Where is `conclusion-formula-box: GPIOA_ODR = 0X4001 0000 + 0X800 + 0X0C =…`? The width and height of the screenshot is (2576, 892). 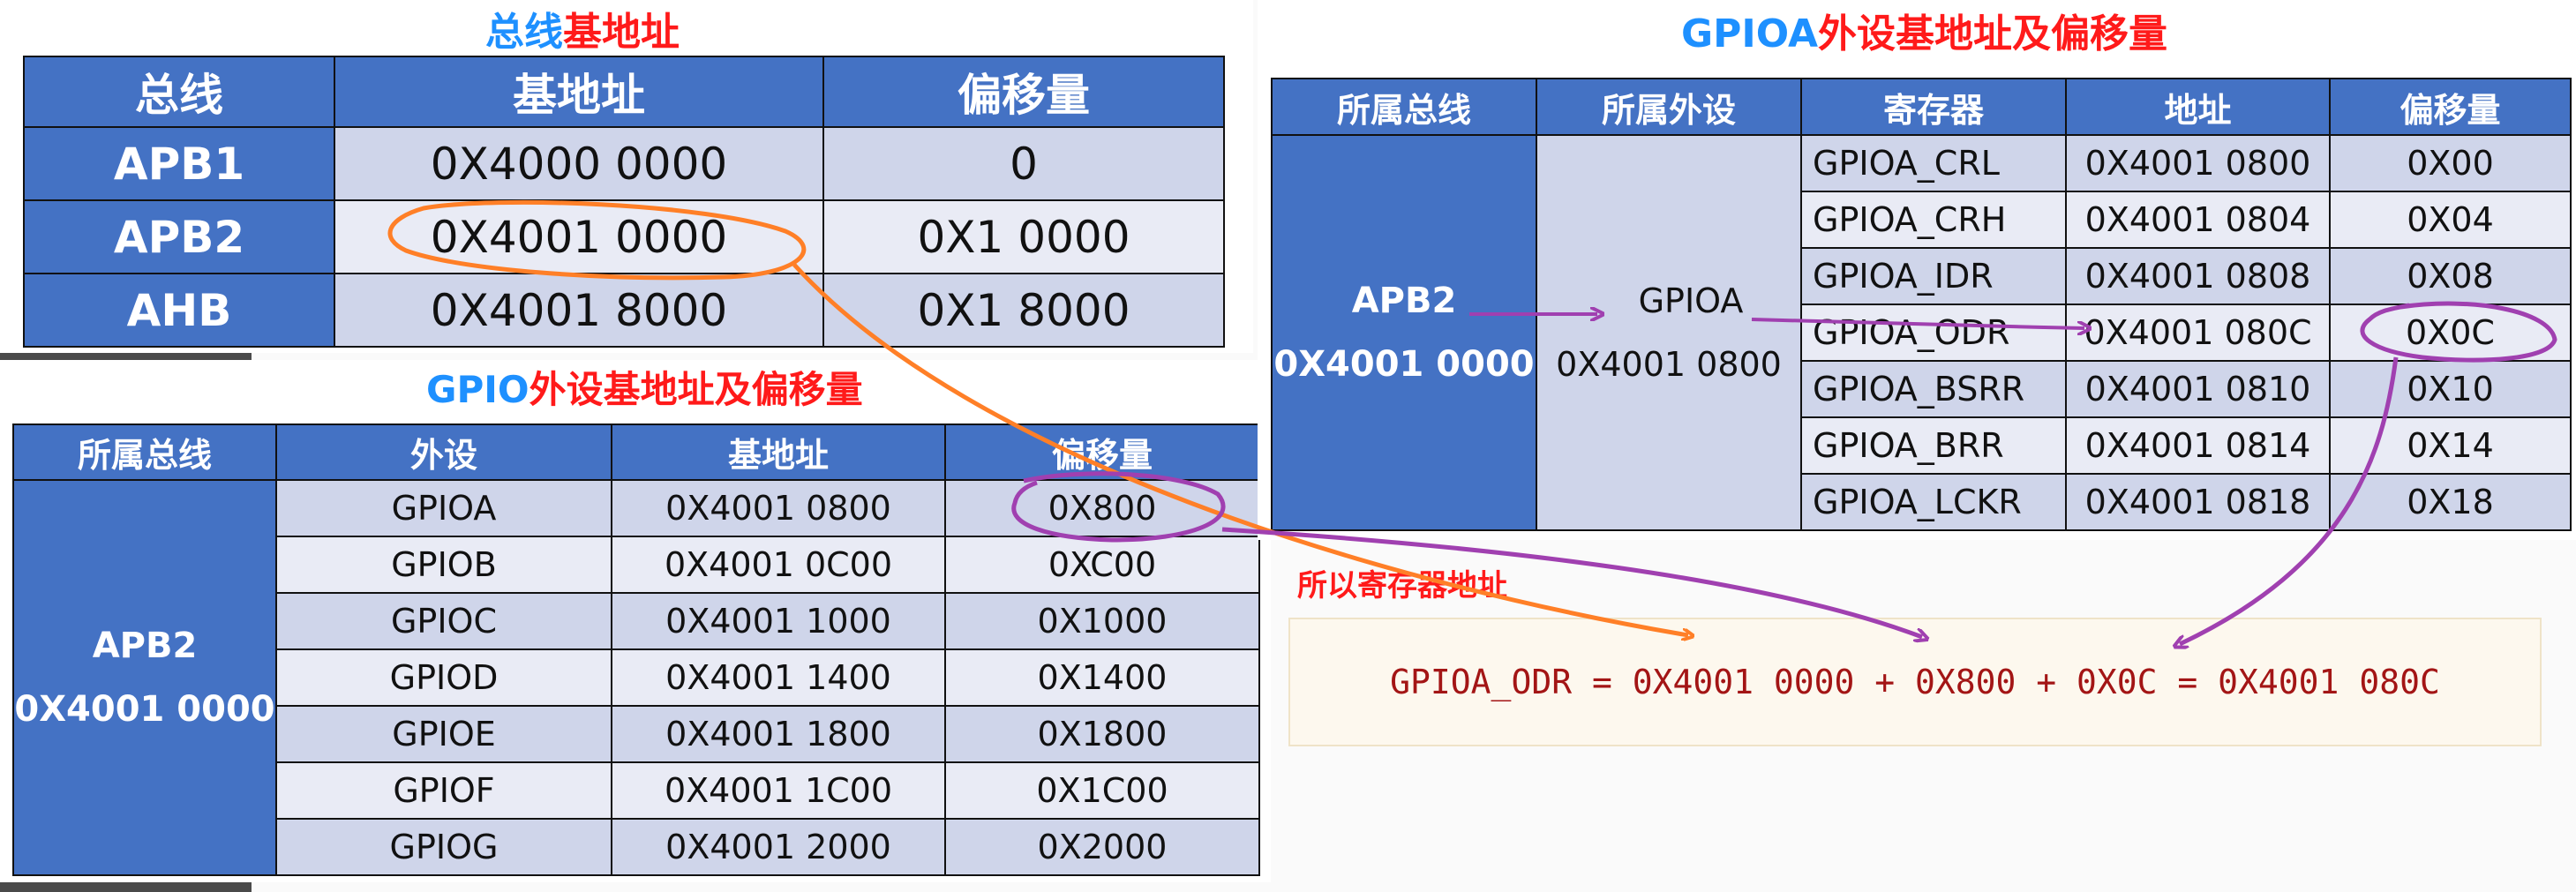 conclusion-formula-box: GPIOA_ODR = 0X4001 0000 + 0X800 + 0X0C =… is located at coordinates (1915, 682).